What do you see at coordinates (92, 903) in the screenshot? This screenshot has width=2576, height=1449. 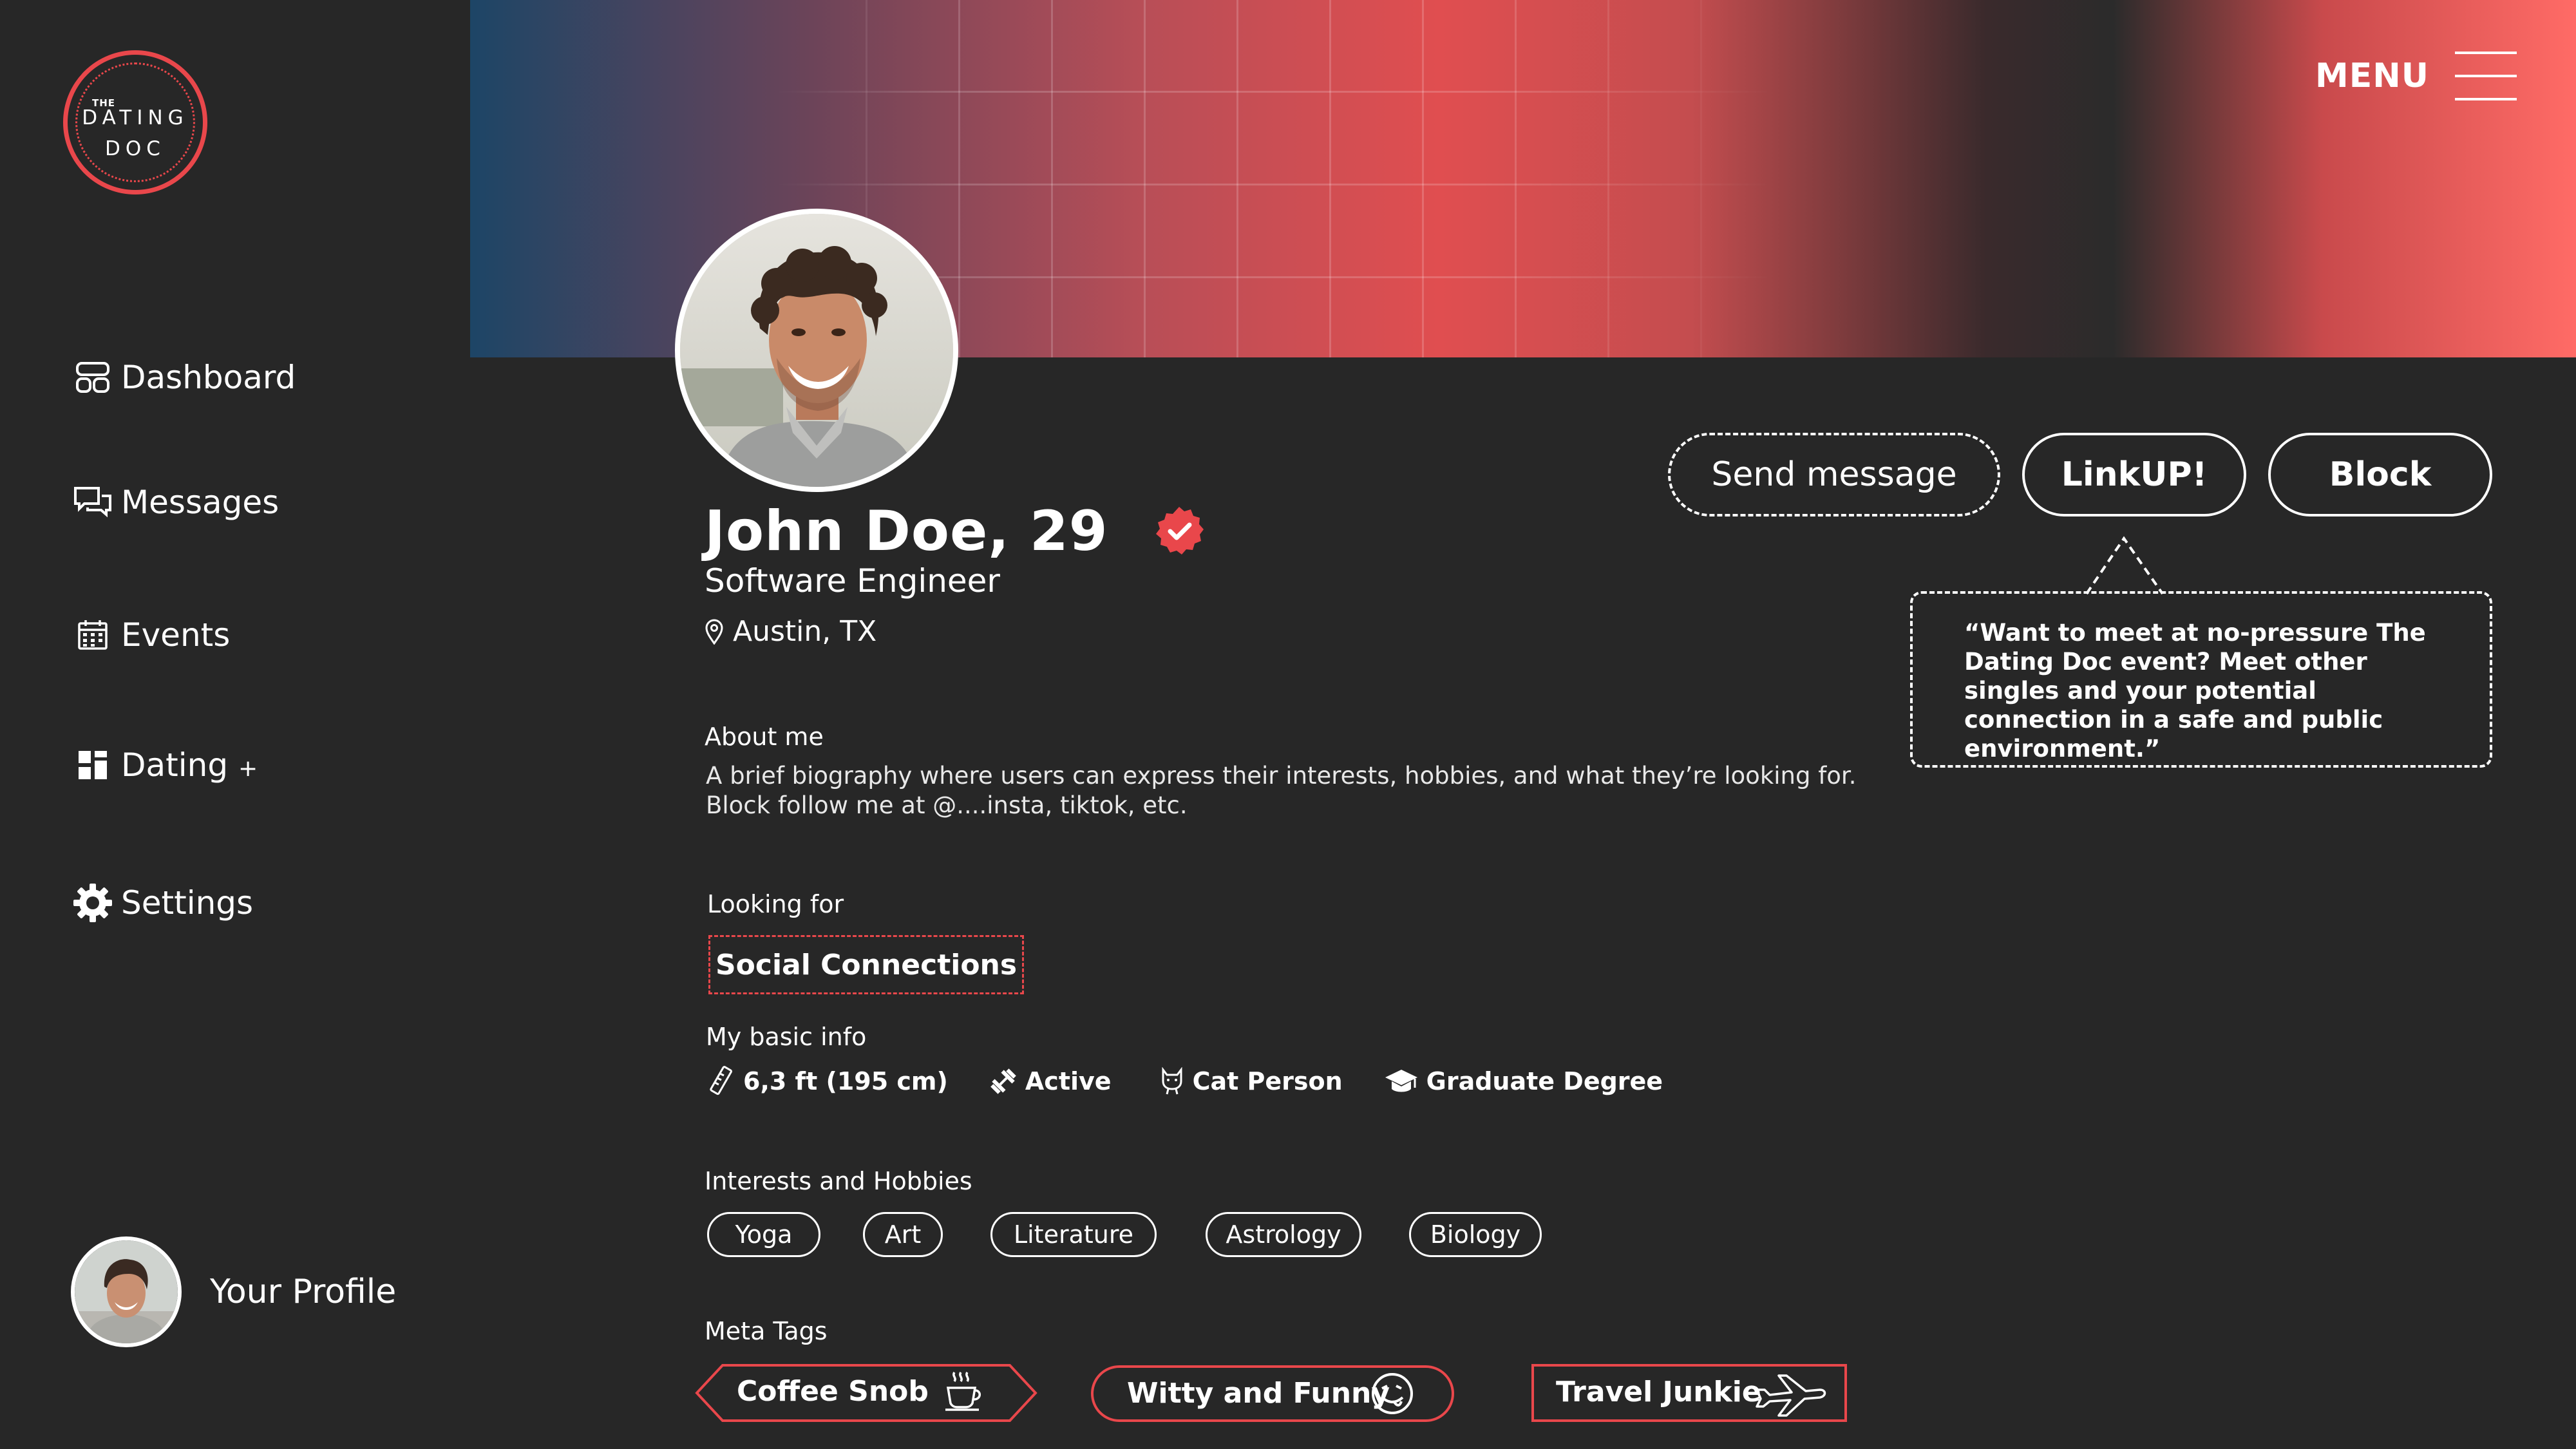 I see `gear-icon` at bounding box center [92, 903].